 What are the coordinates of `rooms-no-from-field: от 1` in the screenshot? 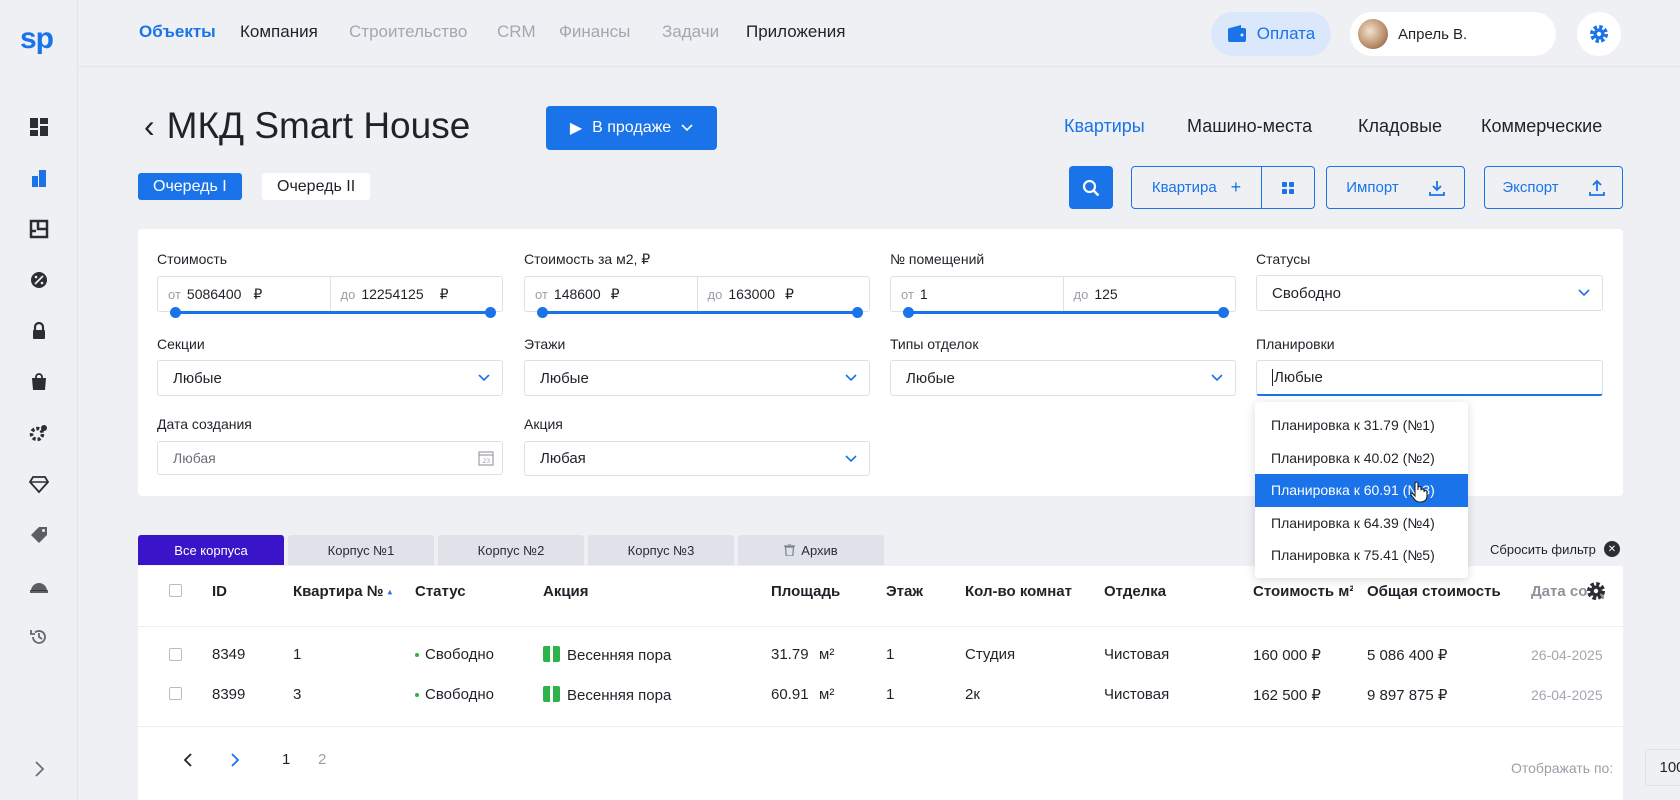 It's located at (977, 294).